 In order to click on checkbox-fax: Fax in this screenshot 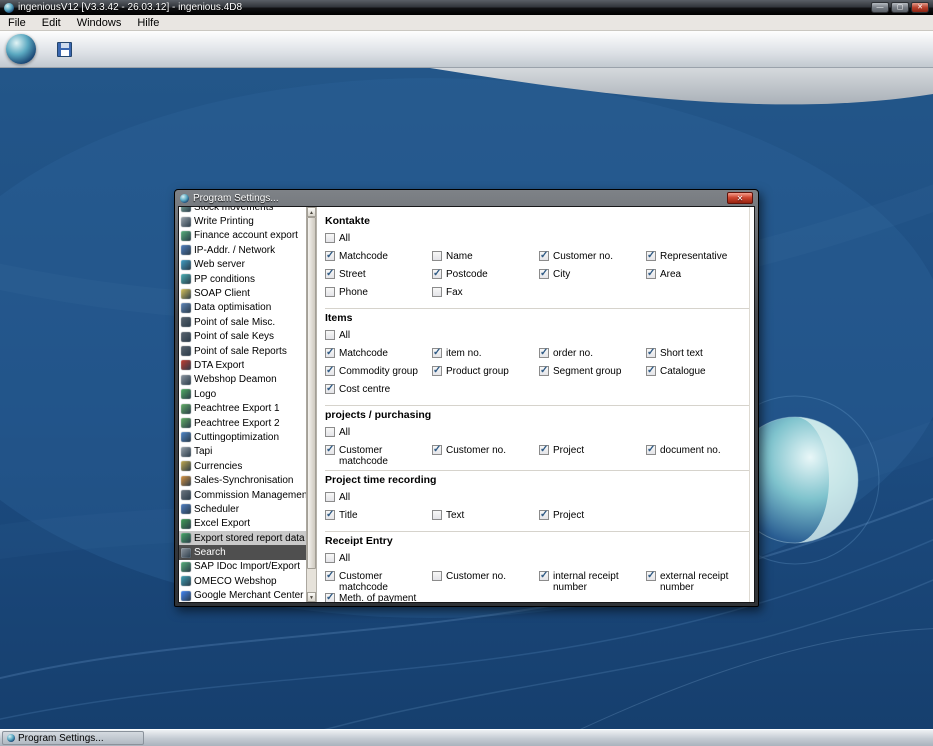, I will do `click(485, 292)`.